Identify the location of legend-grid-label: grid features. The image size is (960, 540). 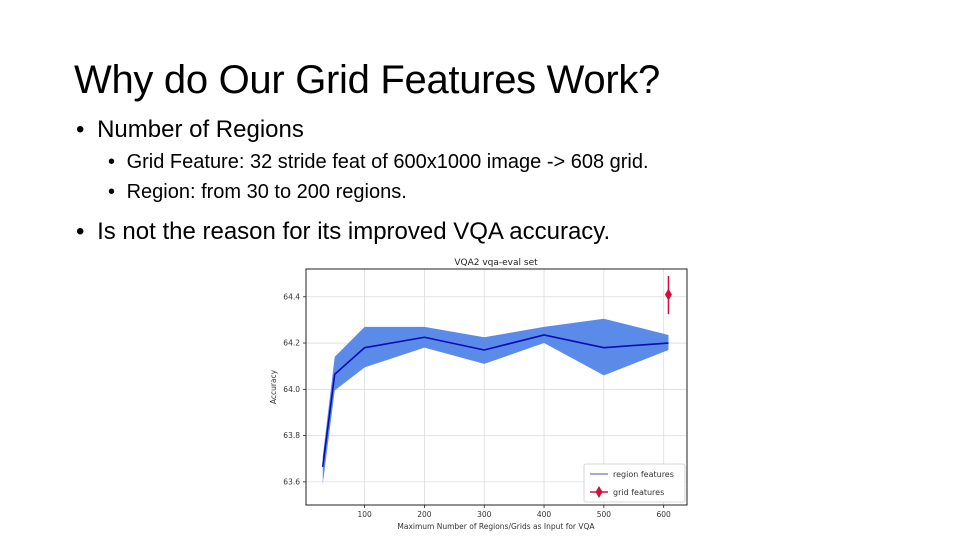
(638, 492).